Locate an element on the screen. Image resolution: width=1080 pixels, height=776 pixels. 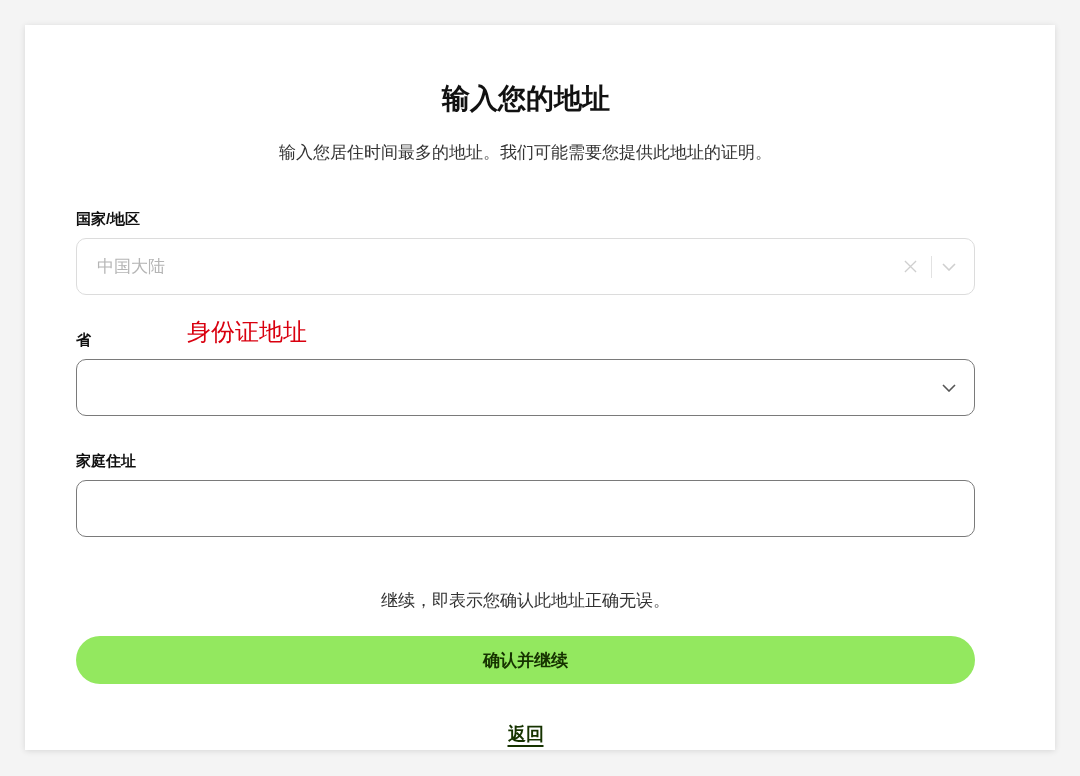
back-link: 返回 is located at coordinates (525, 734).